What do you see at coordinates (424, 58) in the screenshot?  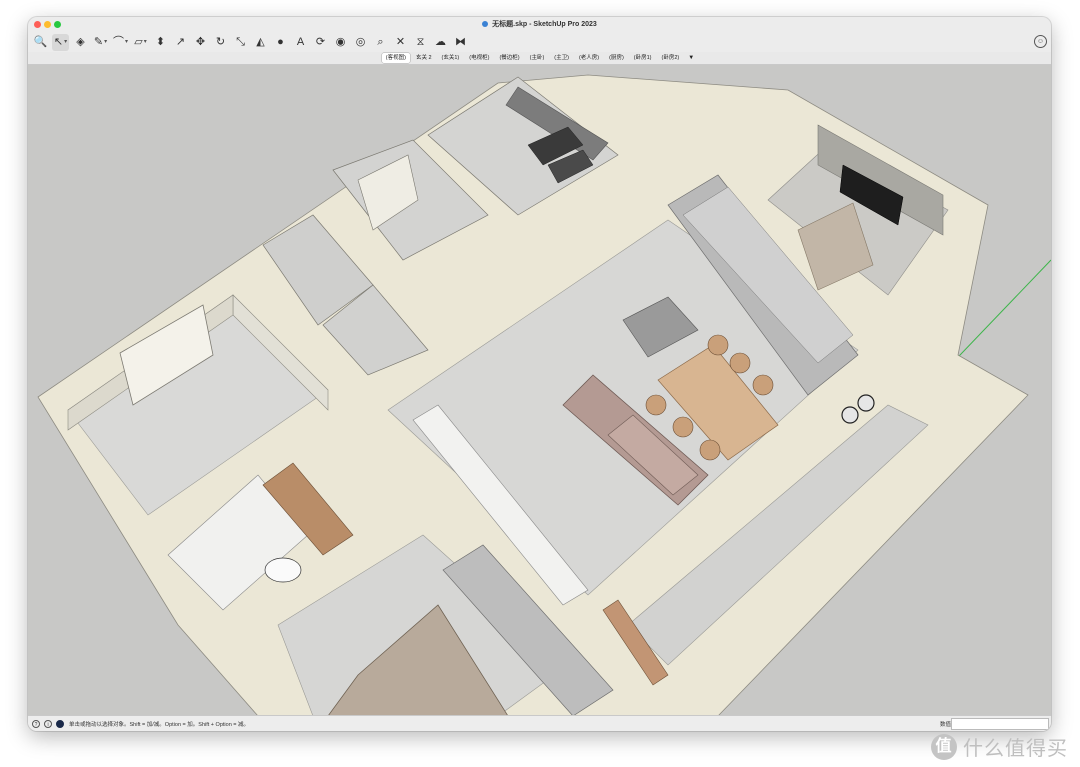 I see `scene-tab: 玄关 2` at bounding box center [424, 58].